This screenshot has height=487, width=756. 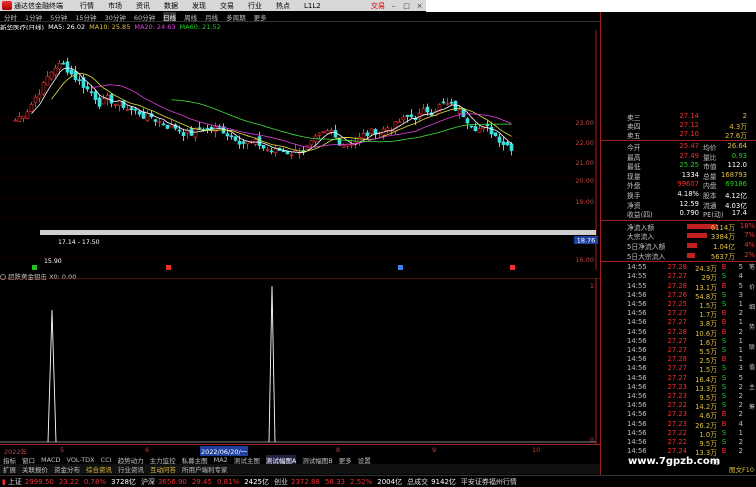 I want to click on period-tab: 分时, so click(x=10, y=17).